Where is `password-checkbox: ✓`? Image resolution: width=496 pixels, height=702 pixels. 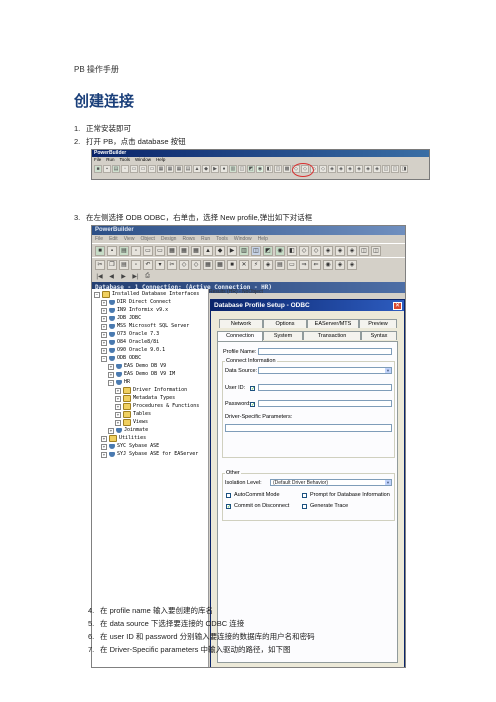
password-checkbox: ✓ is located at coordinates (252, 405).